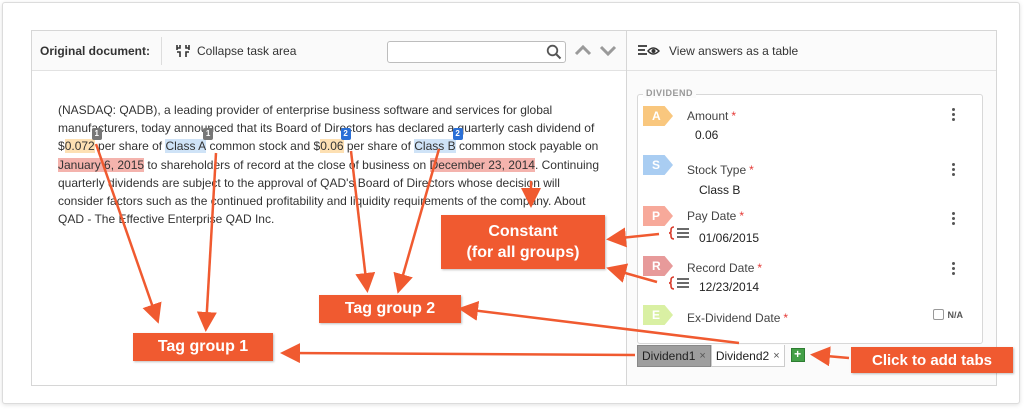  What do you see at coordinates (658, 116) in the screenshot?
I see `field-tag-a: A` at bounding box center [658, 116].